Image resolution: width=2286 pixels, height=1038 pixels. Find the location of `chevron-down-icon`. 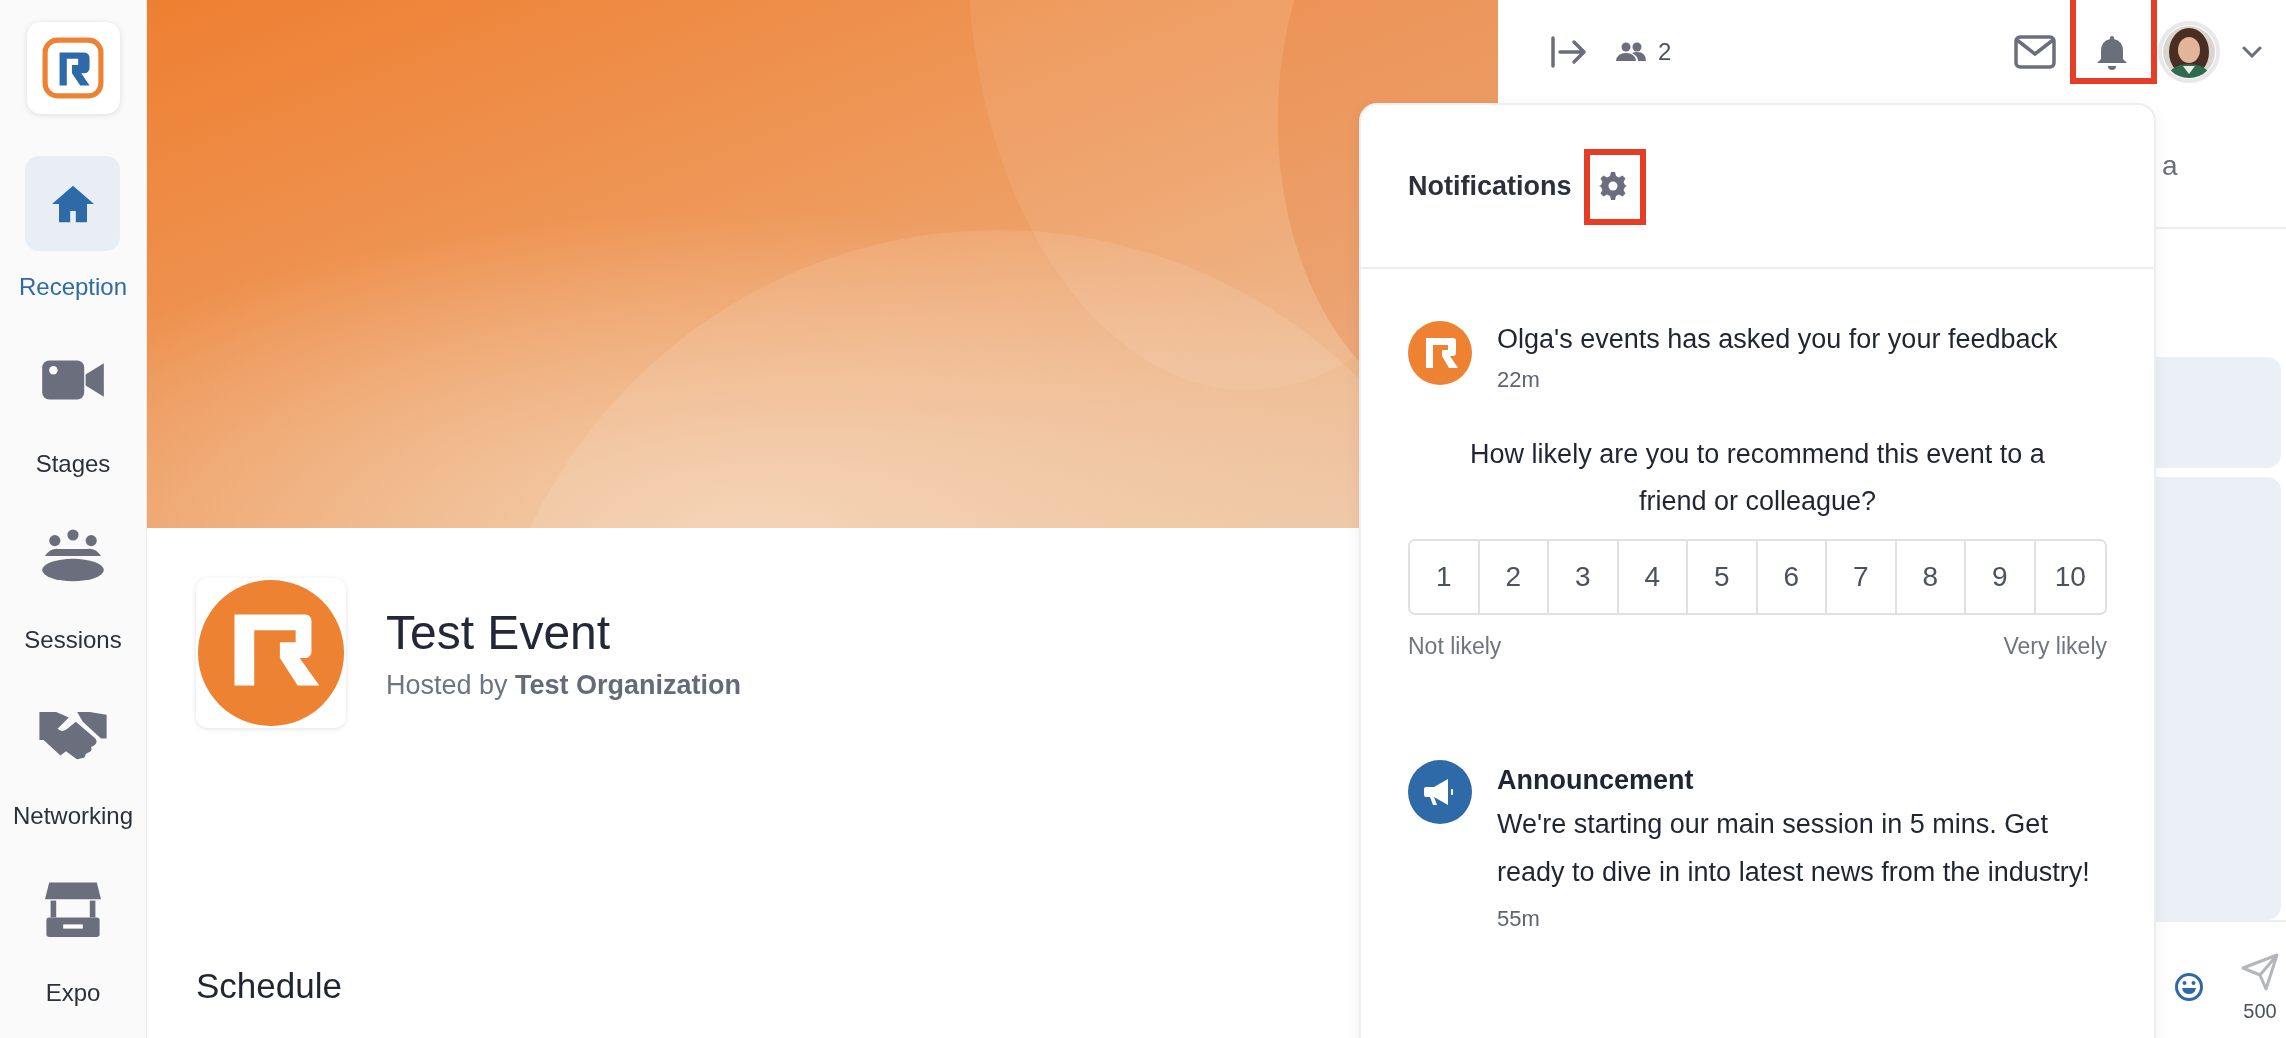

chevron-down-icon is located at coordinates (2252, 52).